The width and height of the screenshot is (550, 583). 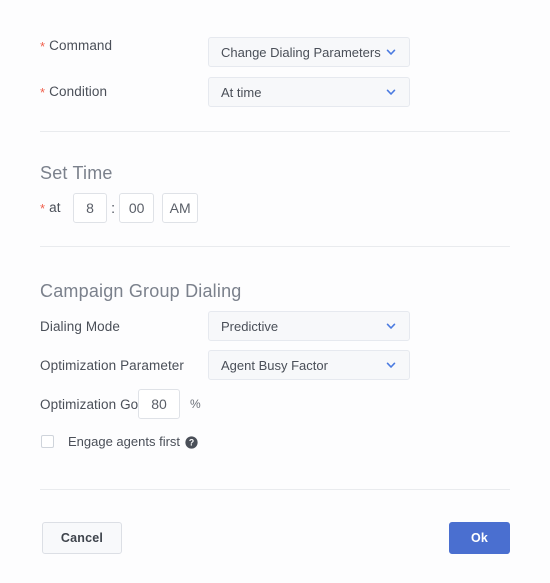 I want to click on optimization-goal-input: 80, so click(x=159, y=404).